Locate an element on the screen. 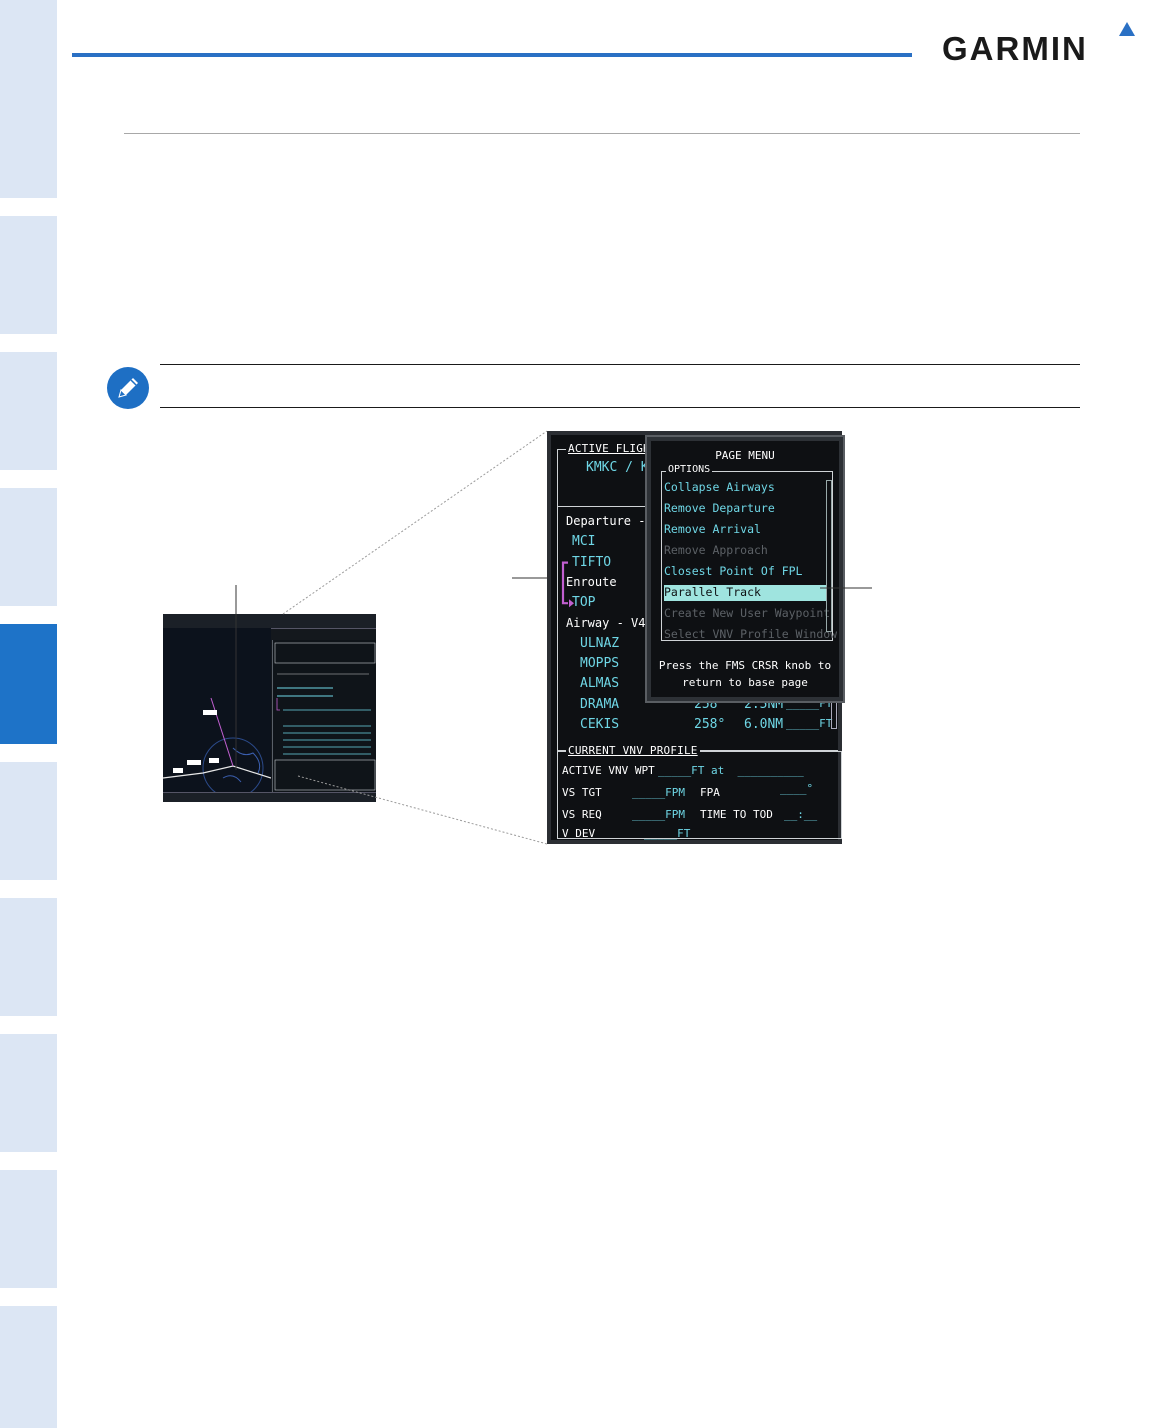 This screenshot has width=1152, height=1428. vnv-box-title: CURRENT VNV PROFILE is located at coordinates (633, 750).